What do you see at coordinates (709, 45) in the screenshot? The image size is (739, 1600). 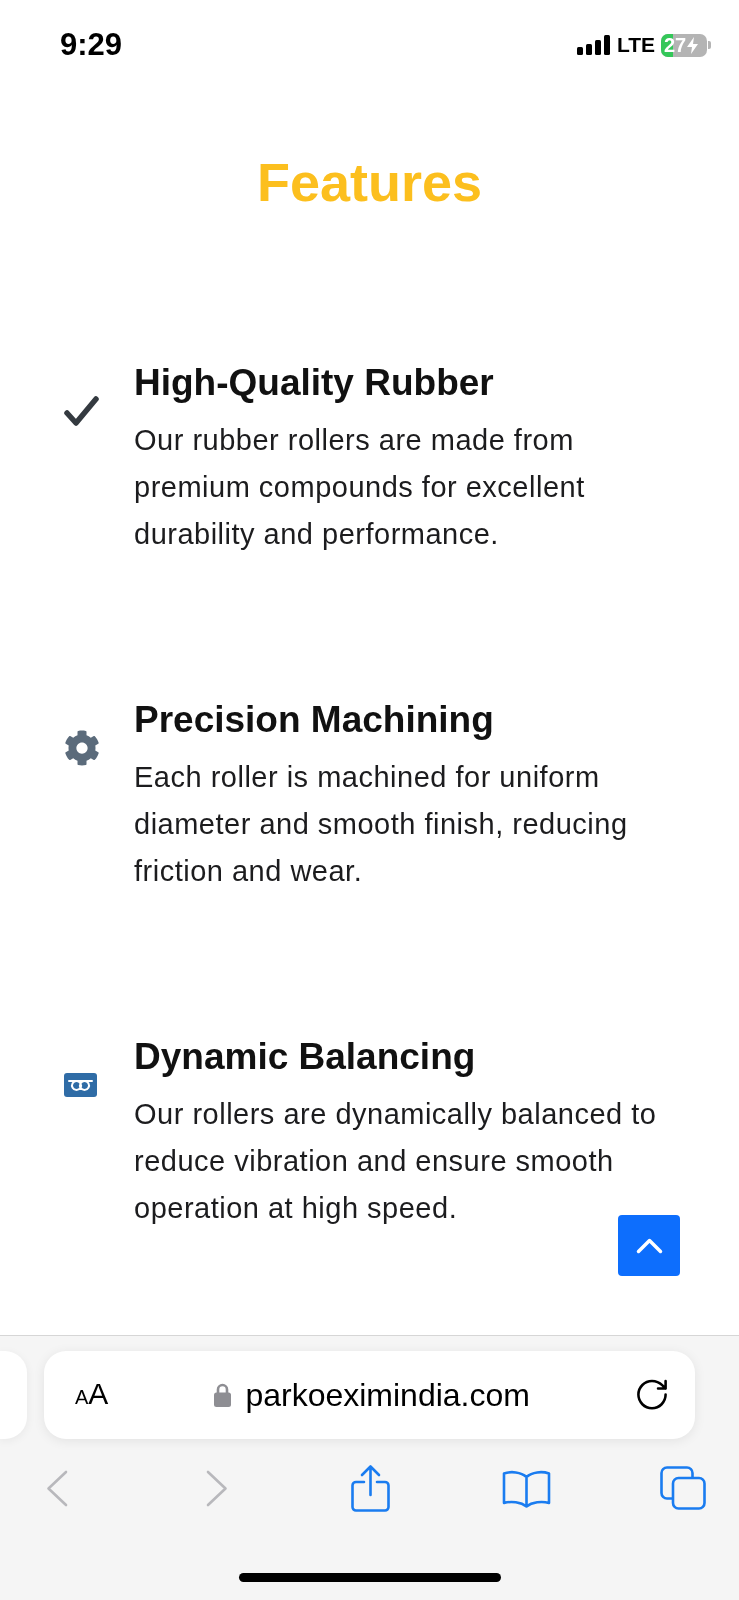 I see `battery-cap-icon` at bounding box center [709, 45].